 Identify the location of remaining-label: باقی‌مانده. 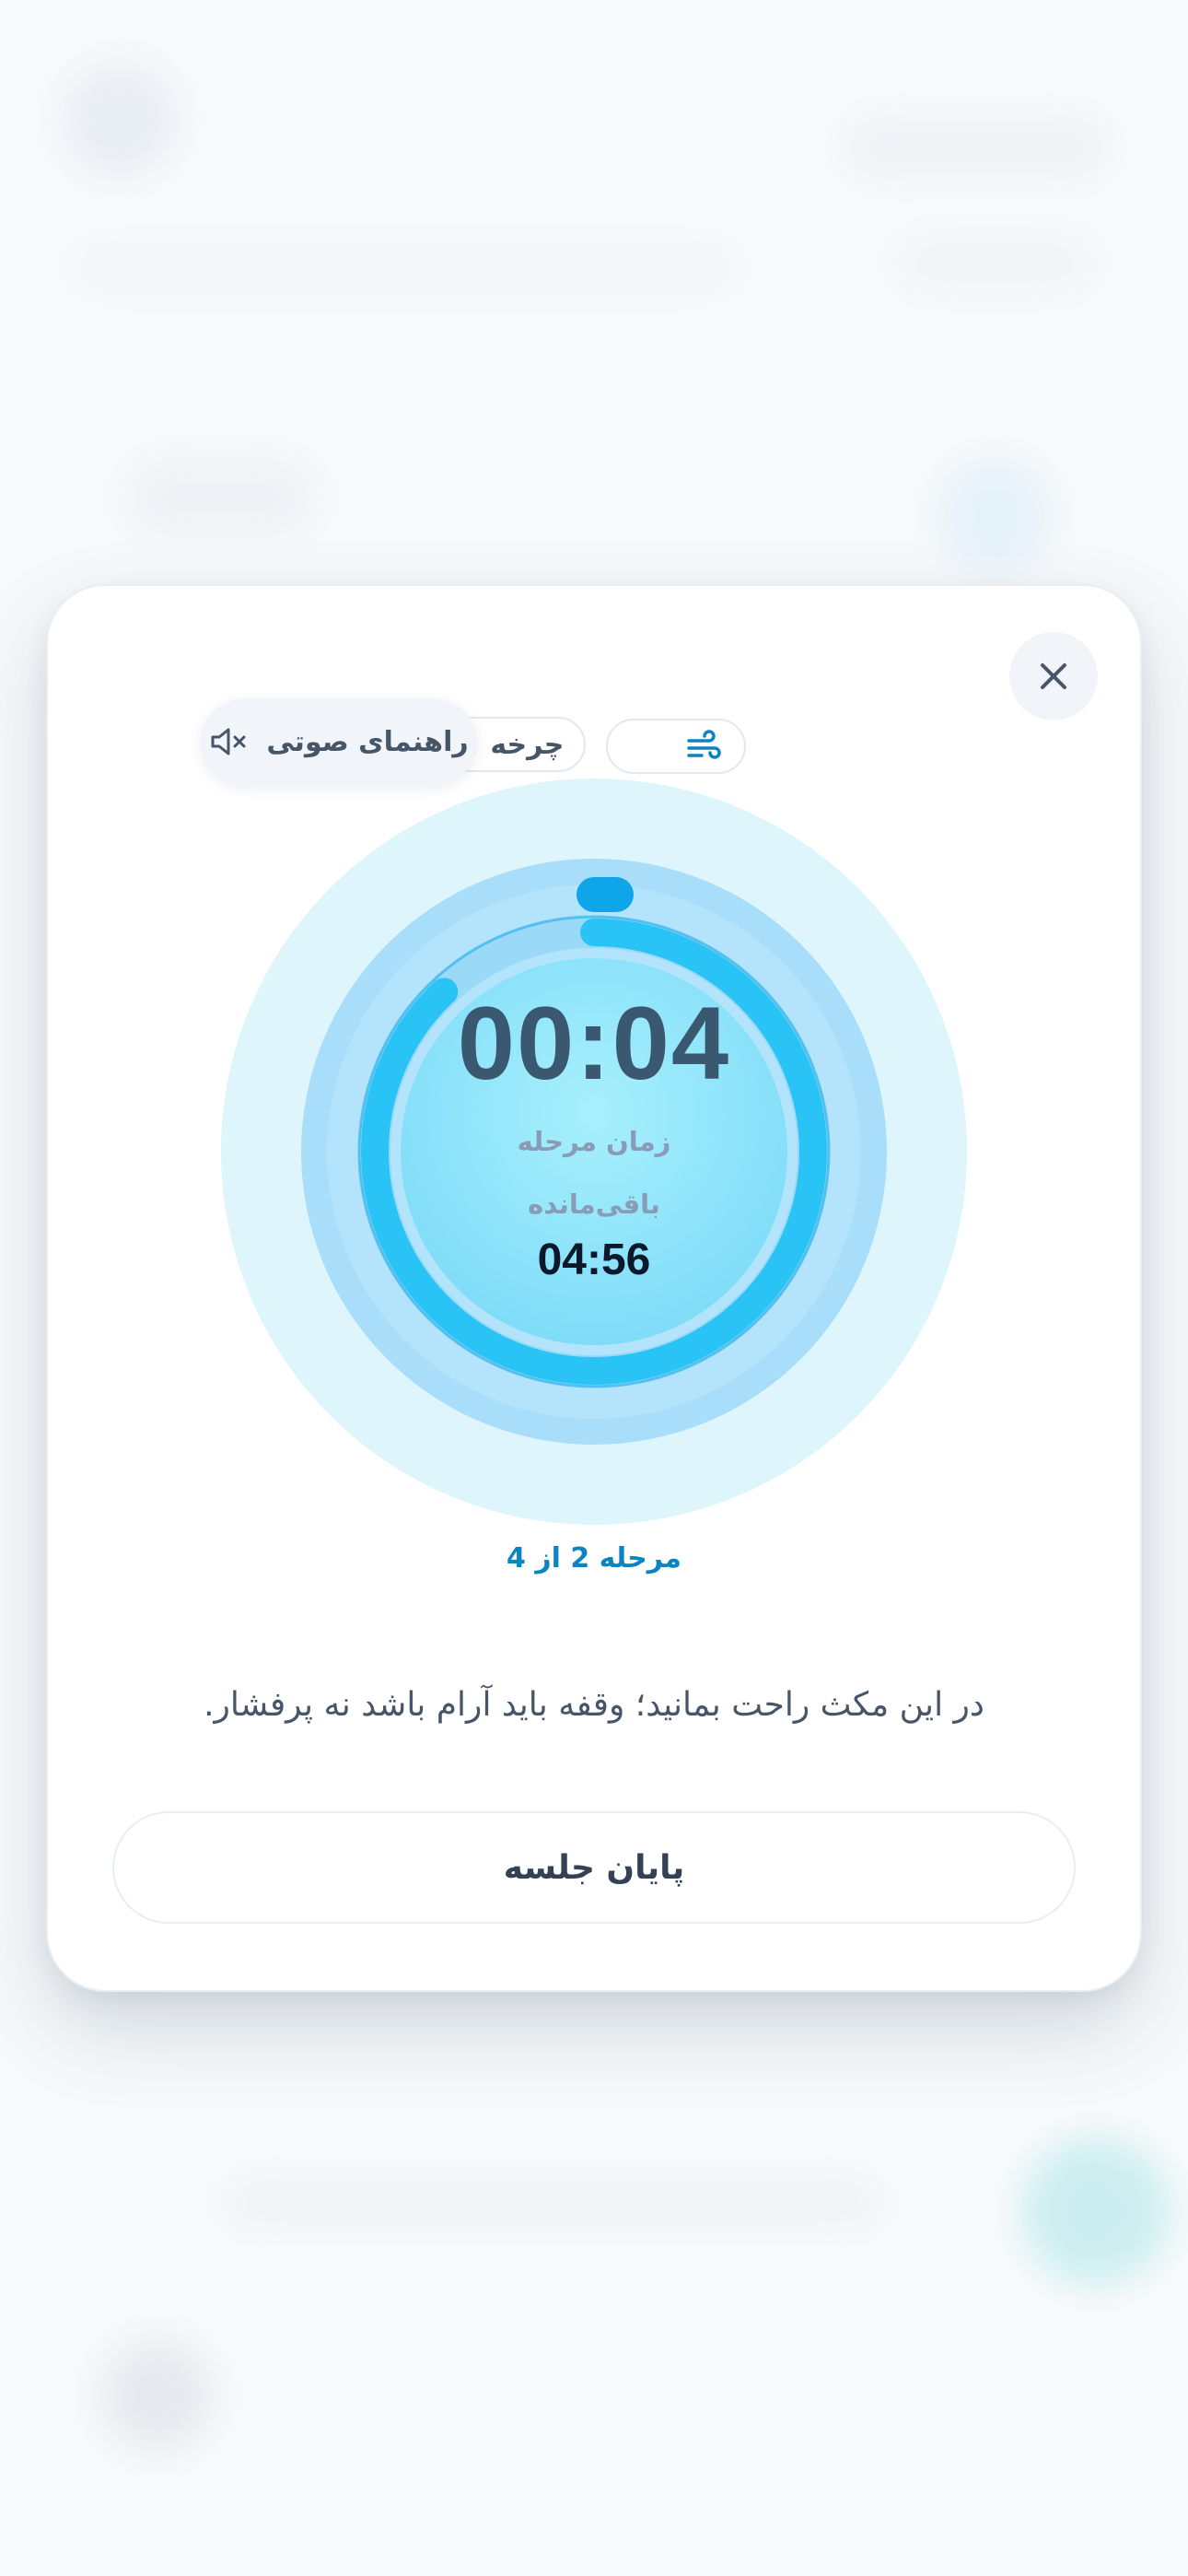
(594, 1204).